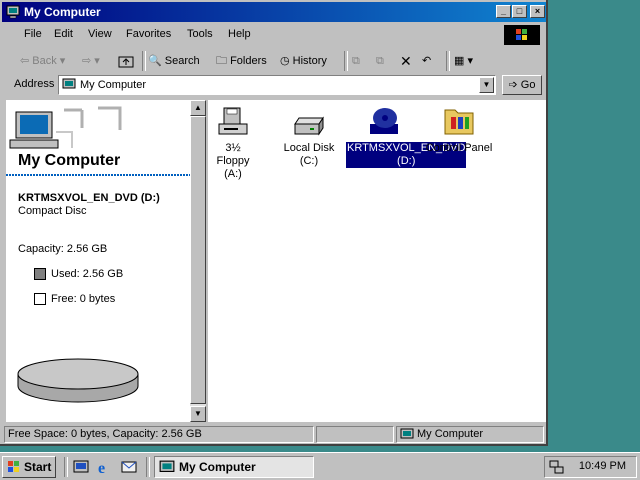 The width and height of the screenshot is (640, 480). Describe the element at coordinates (602, 466) in the screenshot. I see `clock: 10:49 PM` at that location.